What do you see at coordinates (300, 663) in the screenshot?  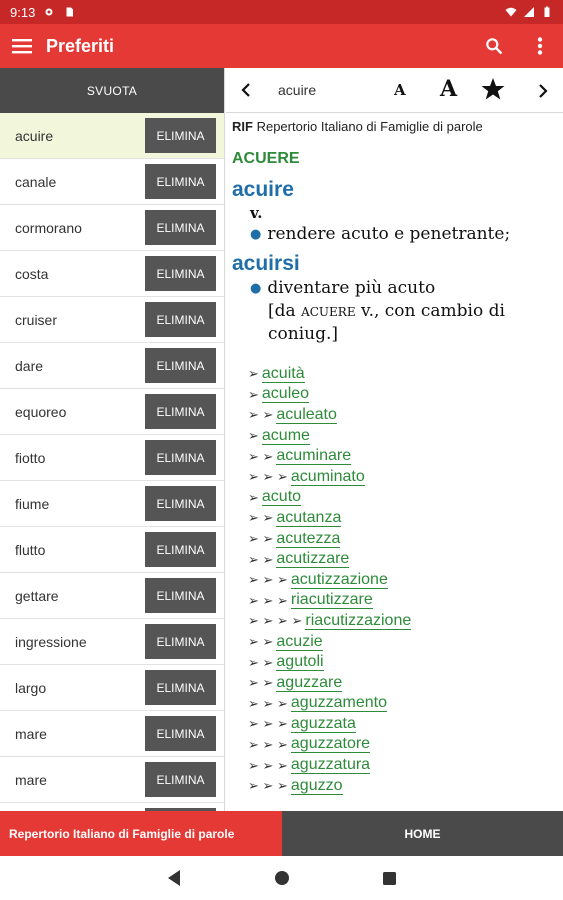 I see `derived-word-link: agutoli` at bounding box center [300, 663].